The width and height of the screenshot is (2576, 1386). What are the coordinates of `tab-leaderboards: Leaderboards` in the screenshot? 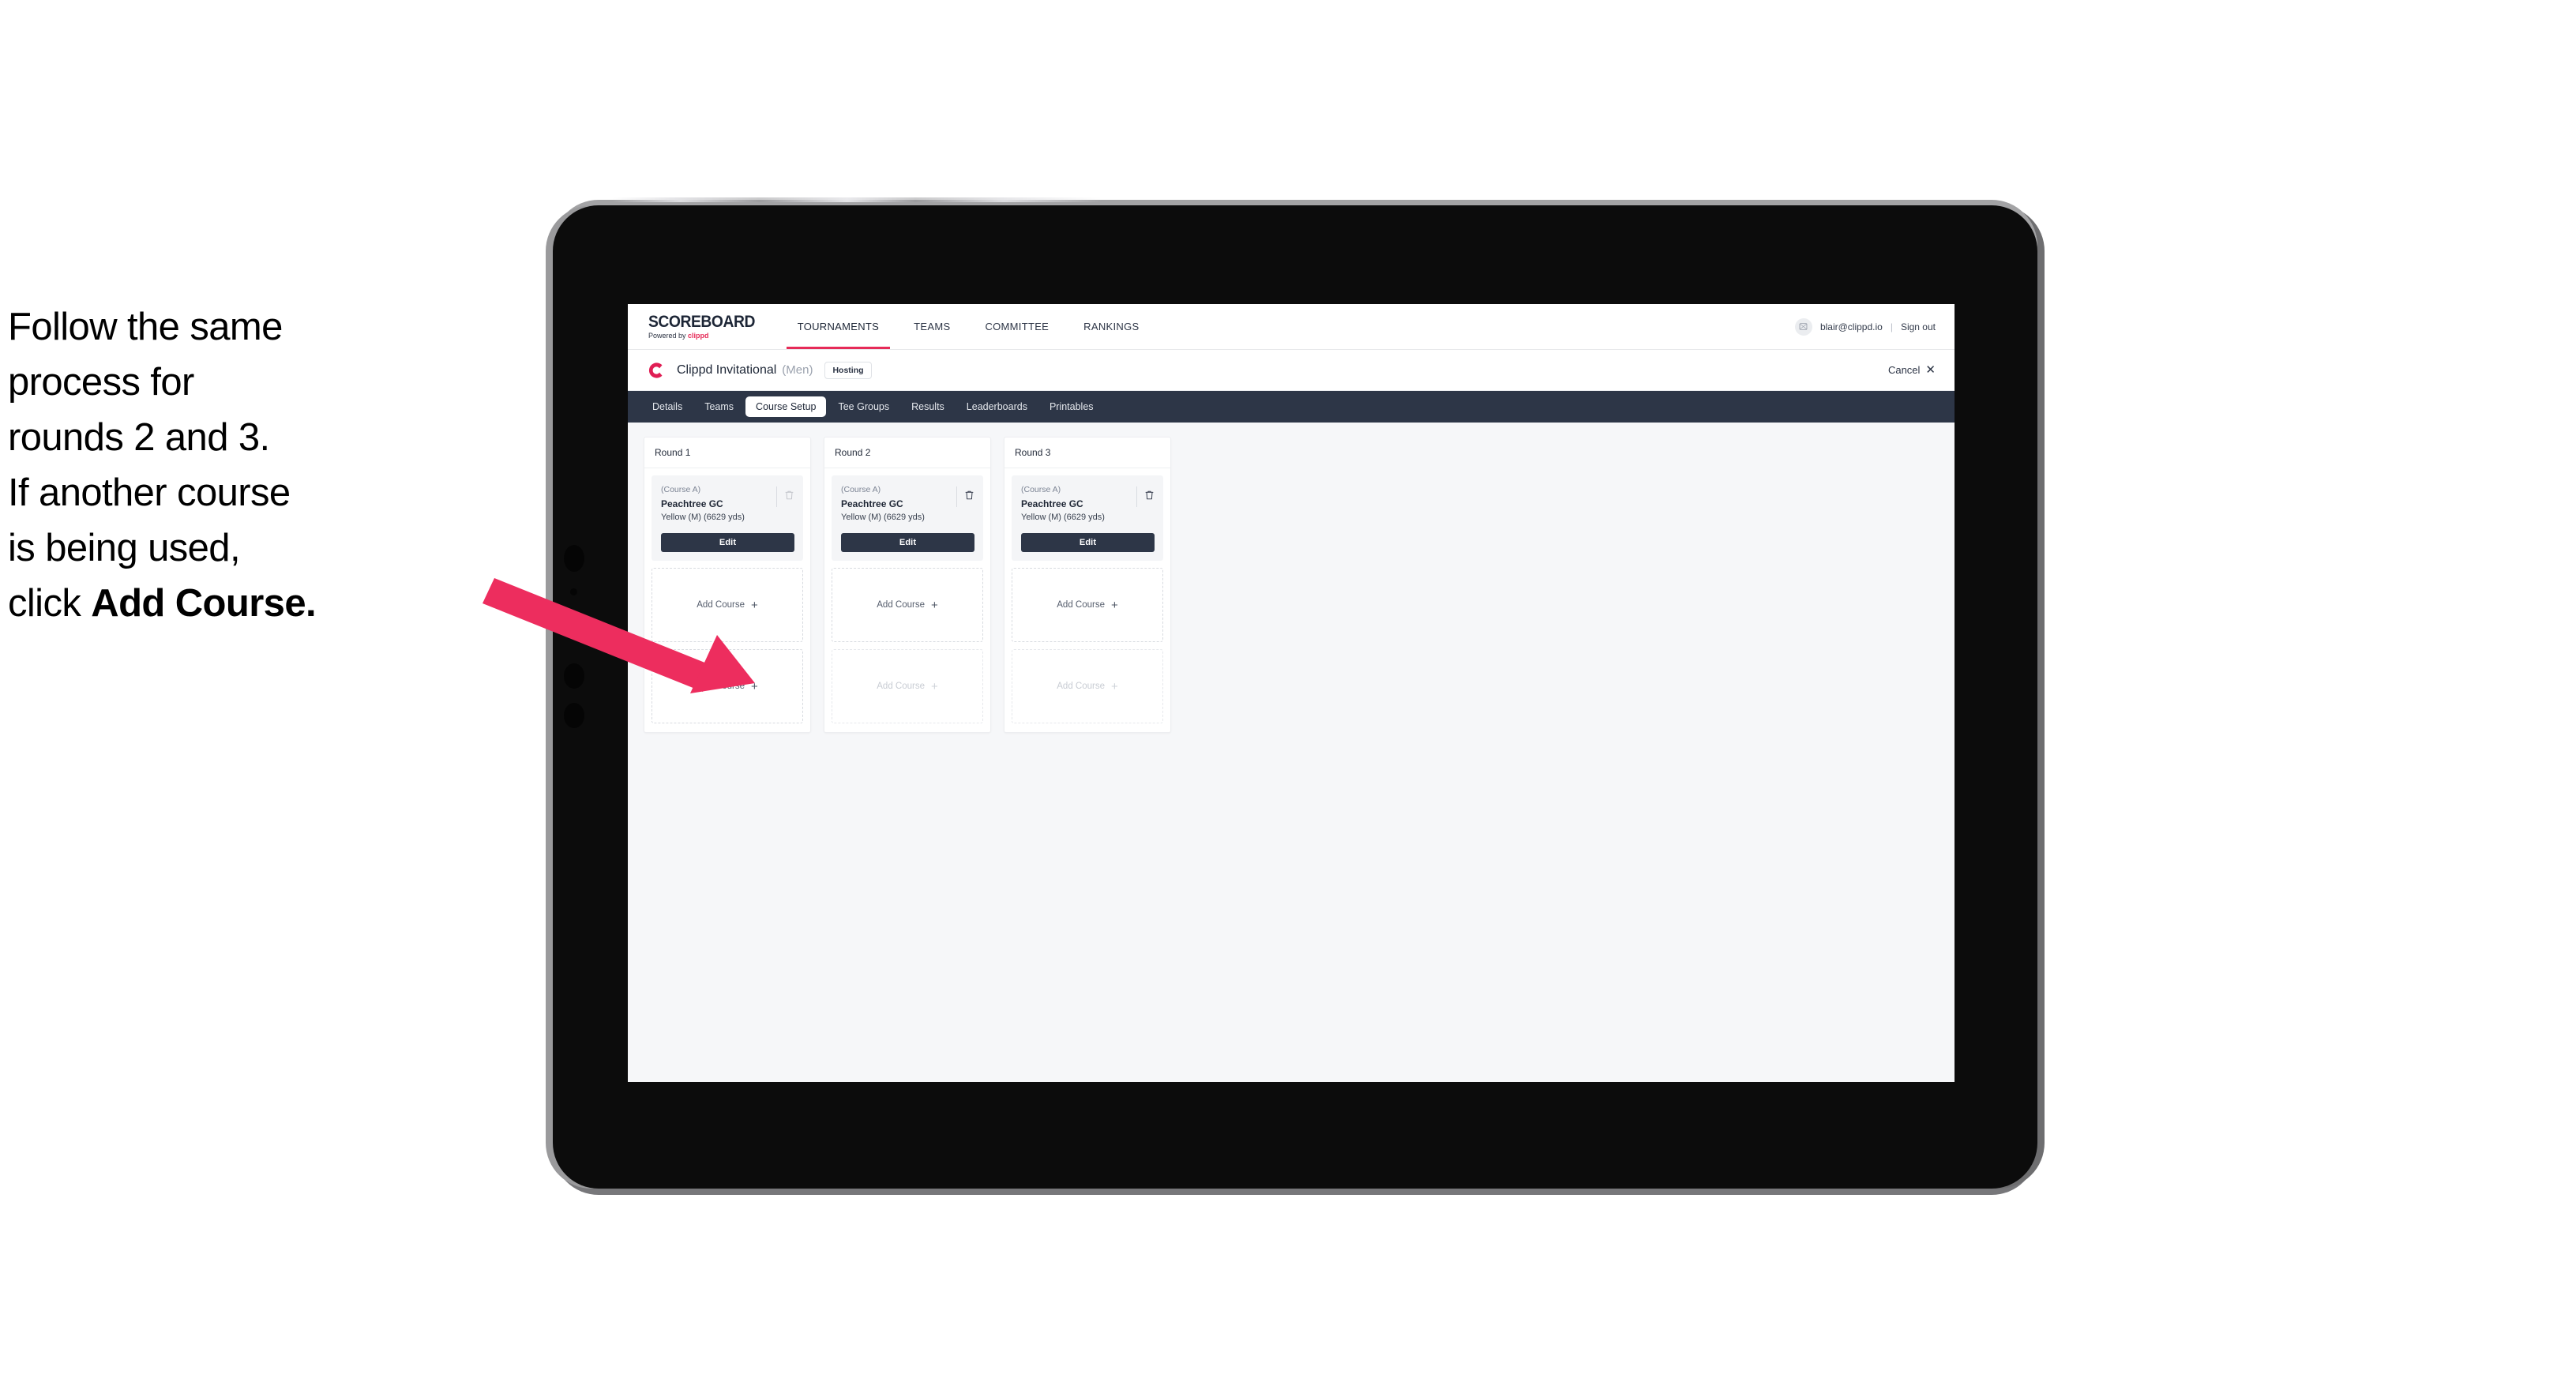 It's located at (997, 406).